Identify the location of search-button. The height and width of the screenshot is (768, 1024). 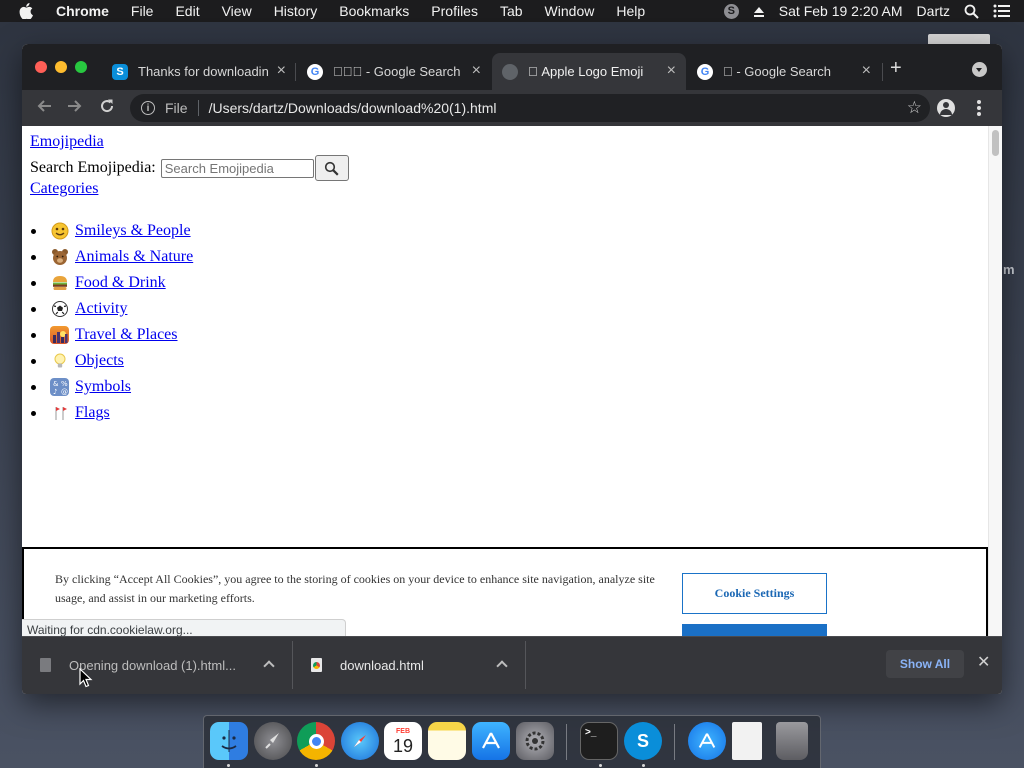
(331, 168).